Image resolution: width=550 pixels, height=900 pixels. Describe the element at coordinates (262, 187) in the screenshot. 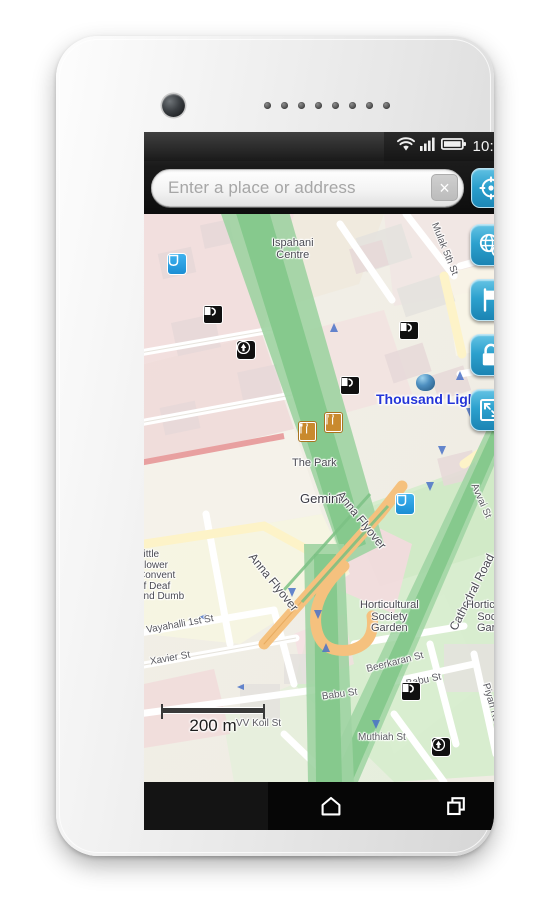

I see `search-placeholder: Enter a place or address` at that location.